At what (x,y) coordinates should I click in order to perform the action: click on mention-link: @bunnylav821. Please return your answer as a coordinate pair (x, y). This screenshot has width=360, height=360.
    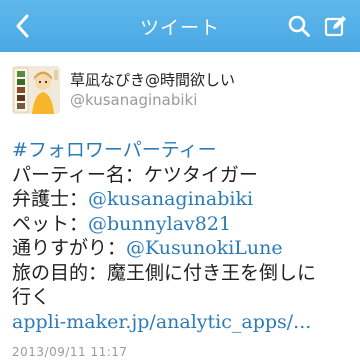
    Looking at the image, I should click on (159, 224).